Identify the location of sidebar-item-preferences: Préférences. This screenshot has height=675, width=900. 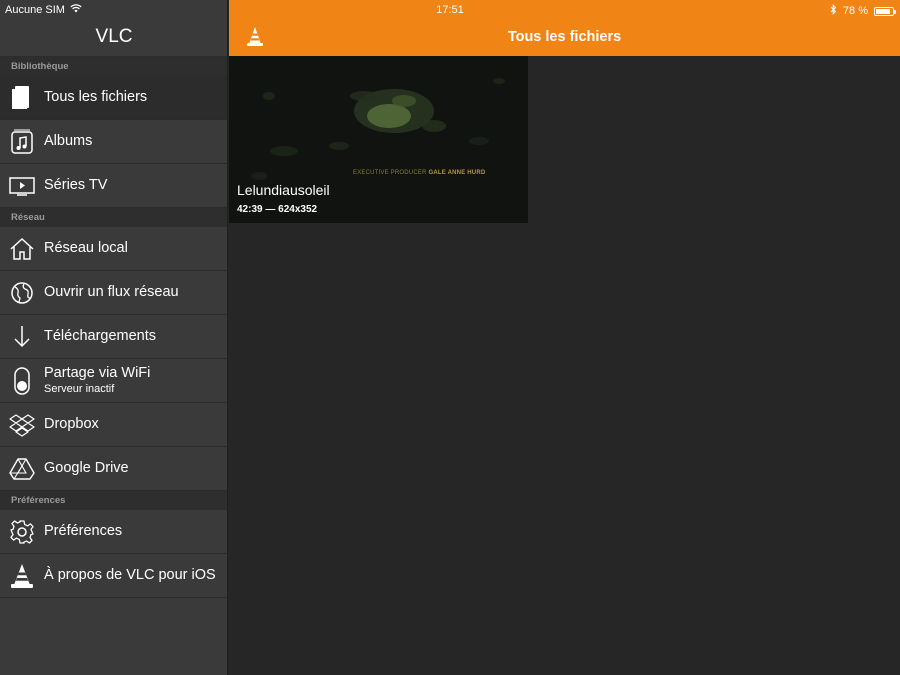
(113, 532).